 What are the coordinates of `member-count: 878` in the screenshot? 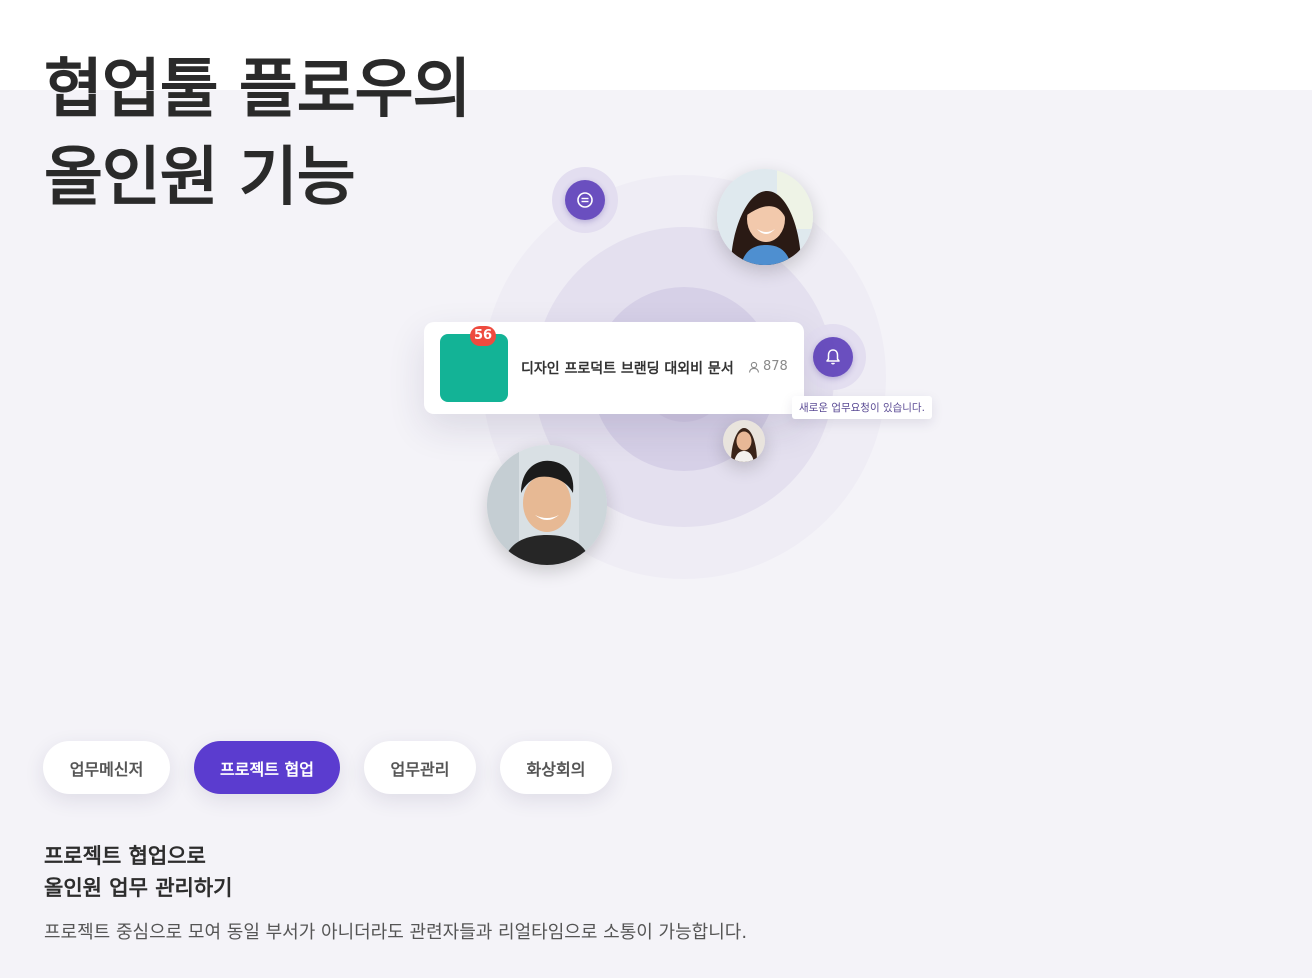 It's located at (768, 366).